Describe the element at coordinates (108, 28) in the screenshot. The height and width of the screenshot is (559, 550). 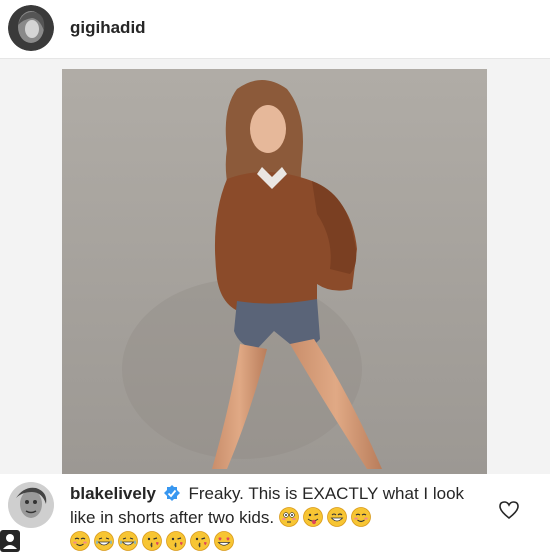
I see `post-username: gigihadid` at that location.